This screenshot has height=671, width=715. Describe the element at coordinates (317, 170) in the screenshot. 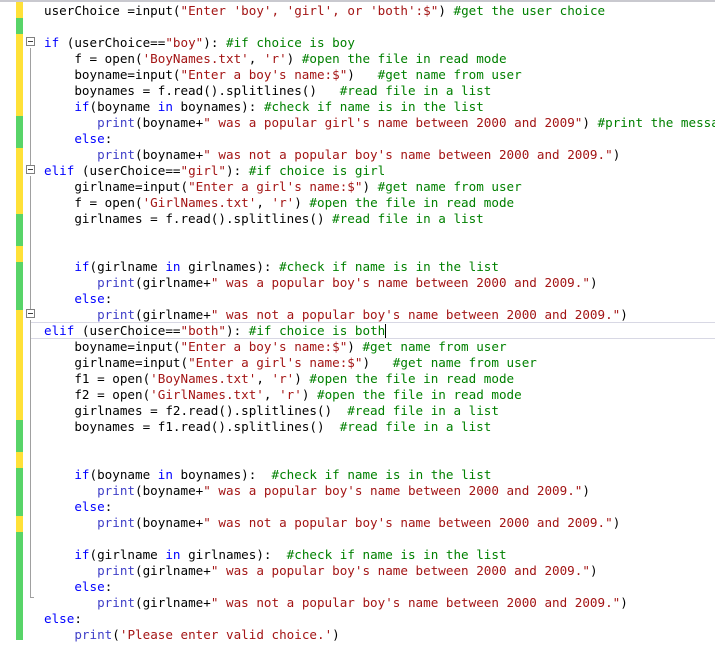

I see `token-cmt: #if choice is girl` at that location.